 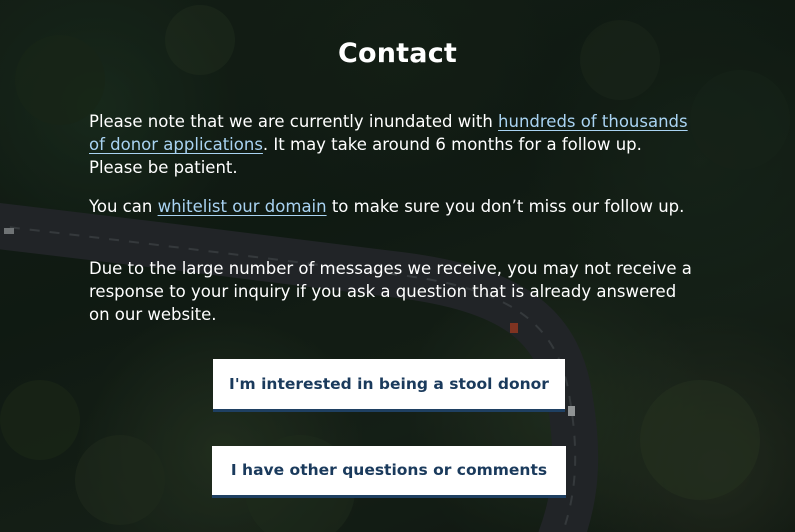 I want to click on stool-donor-button: I'm interested in being a stool donor, so click(x=389, y=385).